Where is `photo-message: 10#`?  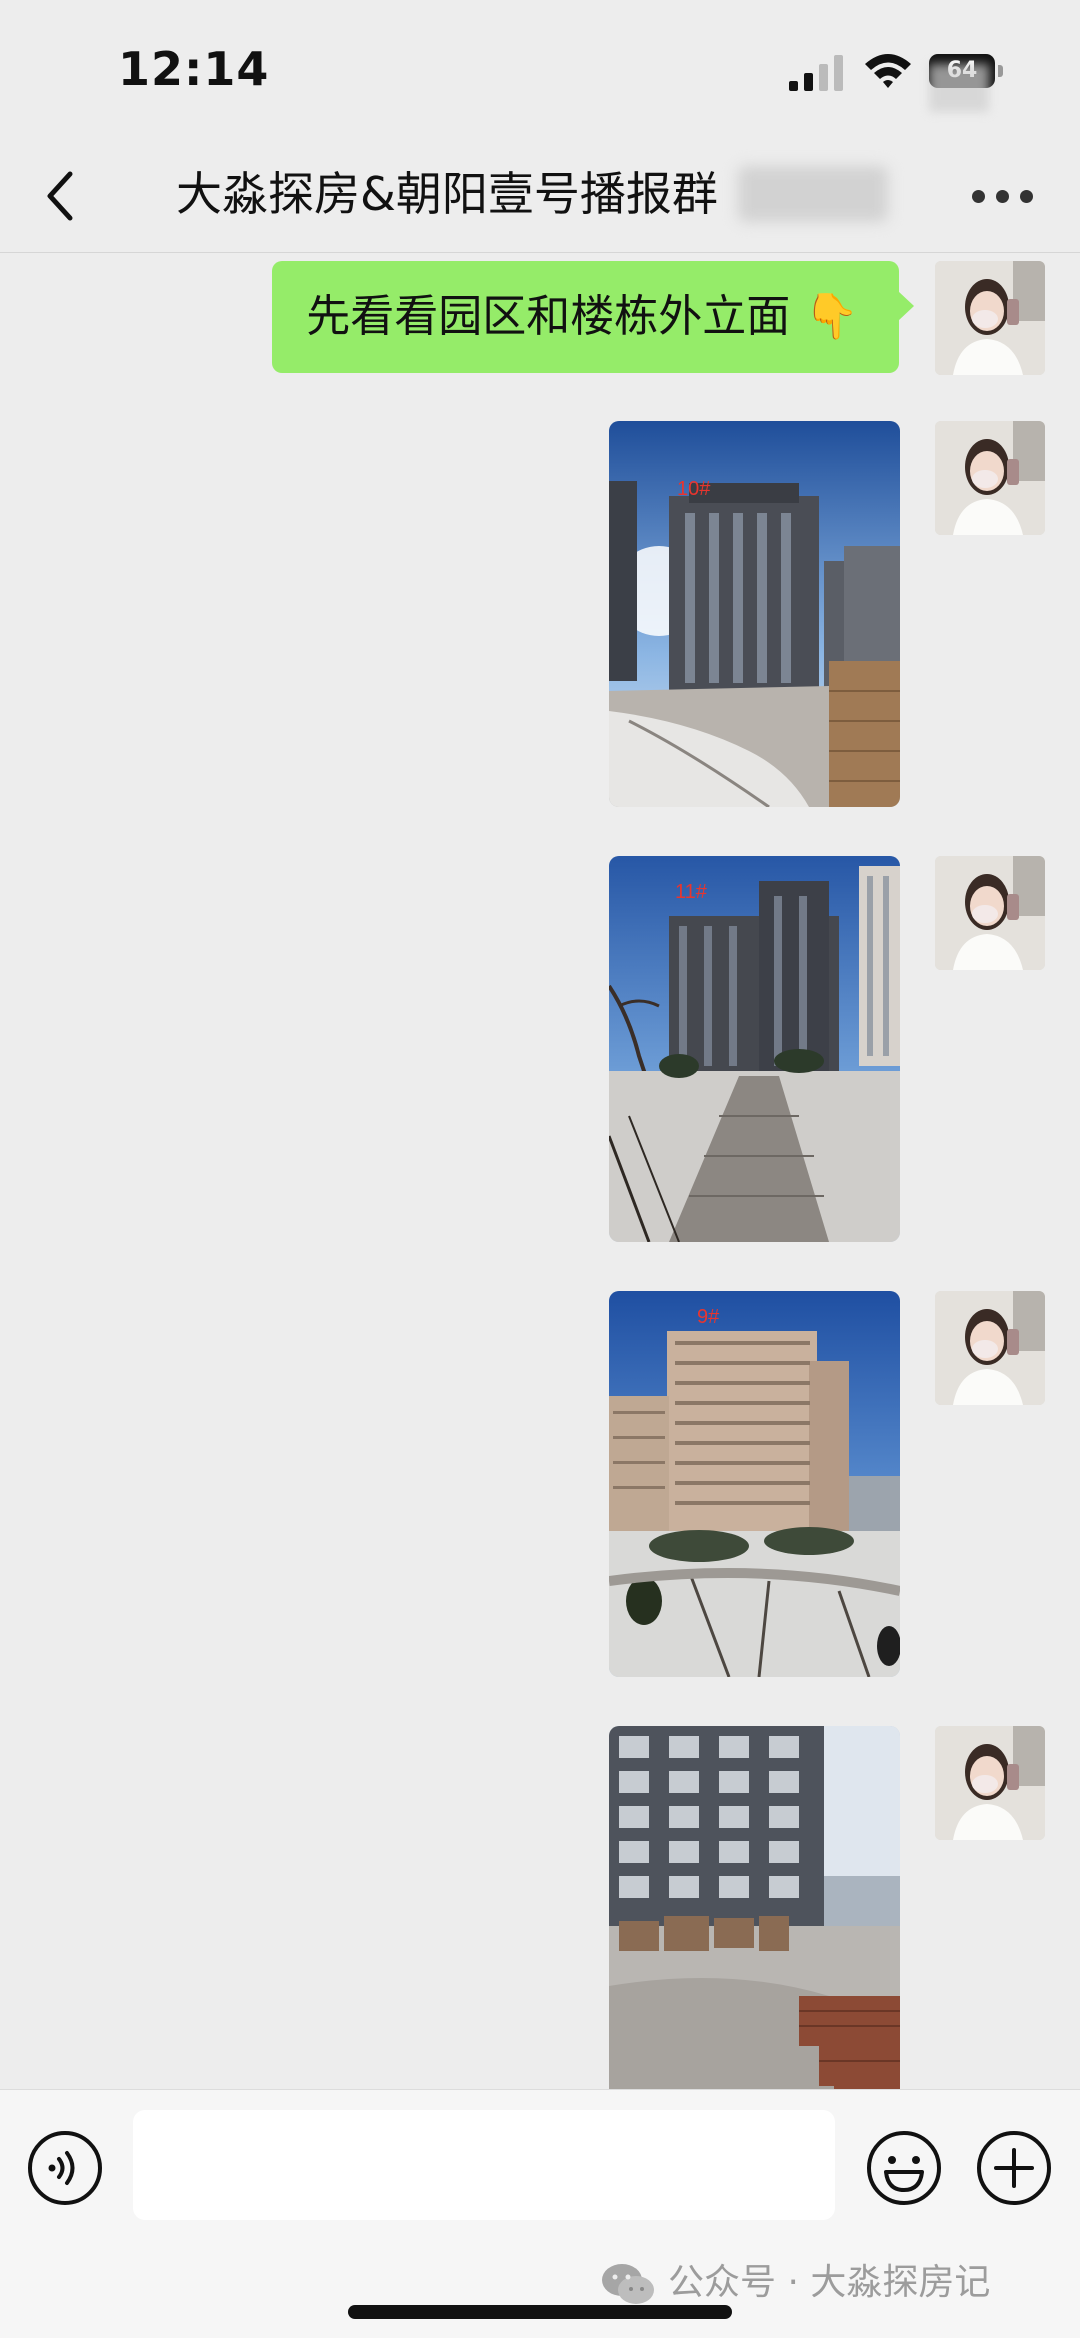
photo-message: 10# is located at coordinates (754, 614).